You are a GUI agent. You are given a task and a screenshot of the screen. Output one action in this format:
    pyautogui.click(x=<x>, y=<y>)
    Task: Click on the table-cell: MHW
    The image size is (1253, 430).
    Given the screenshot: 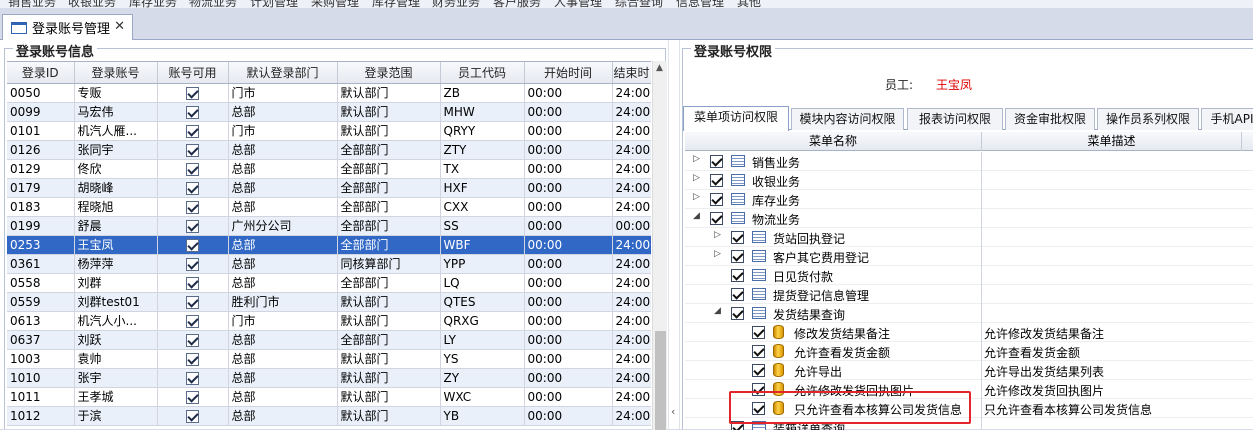 What is the action you would take?
    pyautogui.click(x=482, y=112)
    